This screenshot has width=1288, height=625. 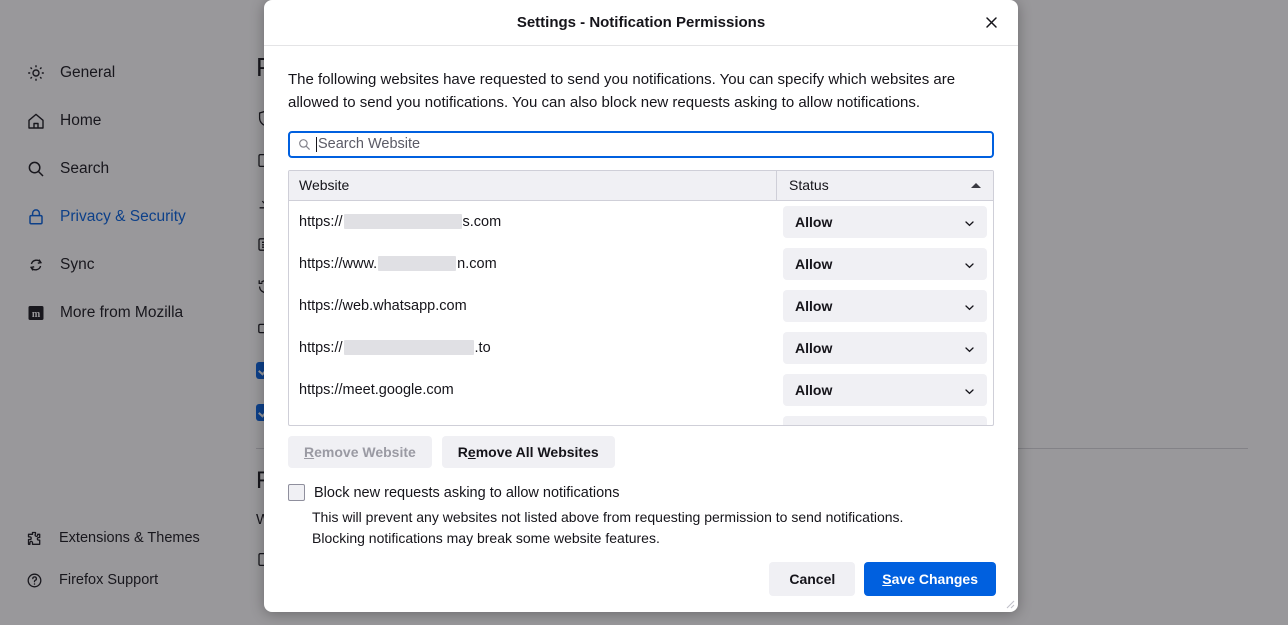 I want to click on table-cell-website: https://www. n.com, so click(x=533, y=264).